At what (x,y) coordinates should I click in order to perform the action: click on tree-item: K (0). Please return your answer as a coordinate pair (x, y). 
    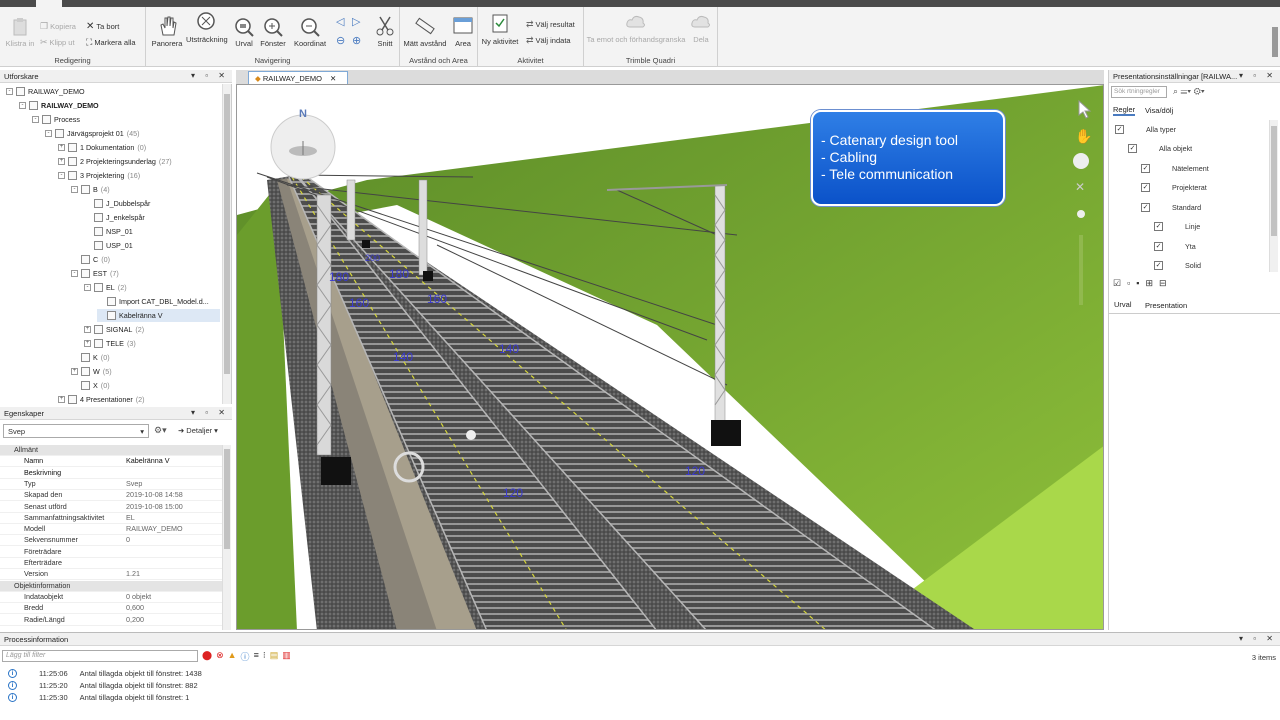
    Looking at the image, I should click on (90, 357).